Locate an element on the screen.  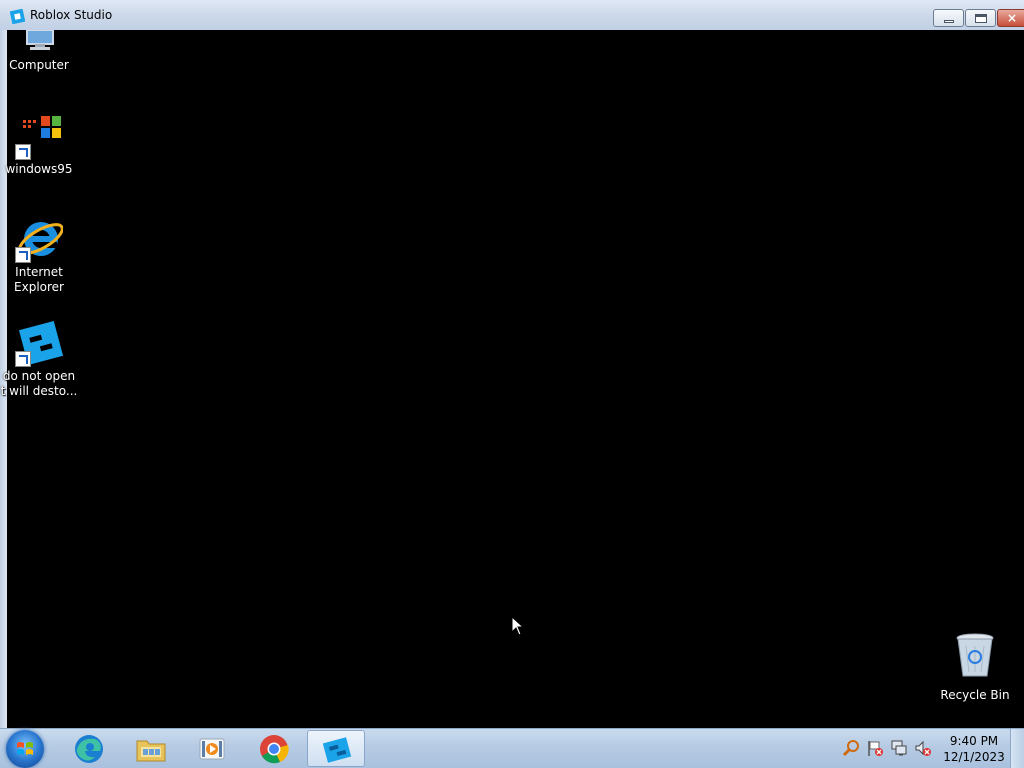
desktop-icon-recycle-bin: Recycle Bin is located at coordinates (975, 667).